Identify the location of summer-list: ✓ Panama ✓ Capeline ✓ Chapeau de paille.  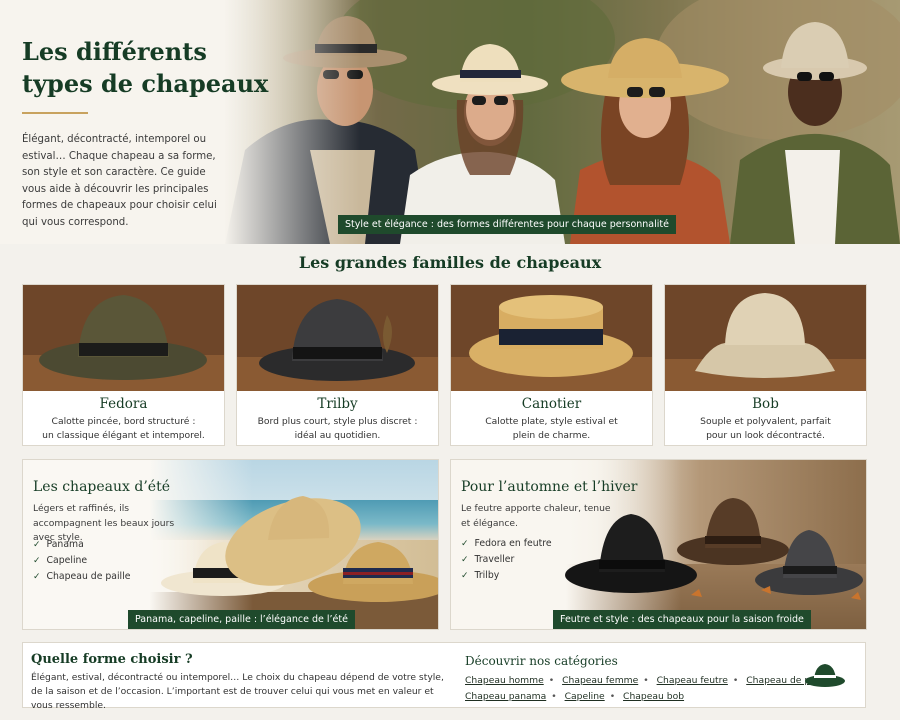
(81, 561).